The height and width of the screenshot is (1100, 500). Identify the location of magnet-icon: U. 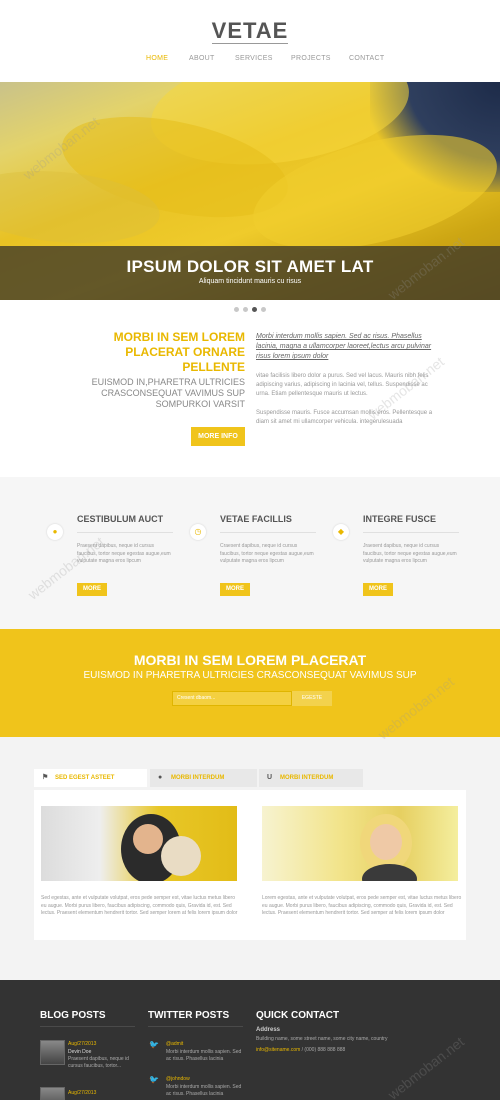
(270, 777).